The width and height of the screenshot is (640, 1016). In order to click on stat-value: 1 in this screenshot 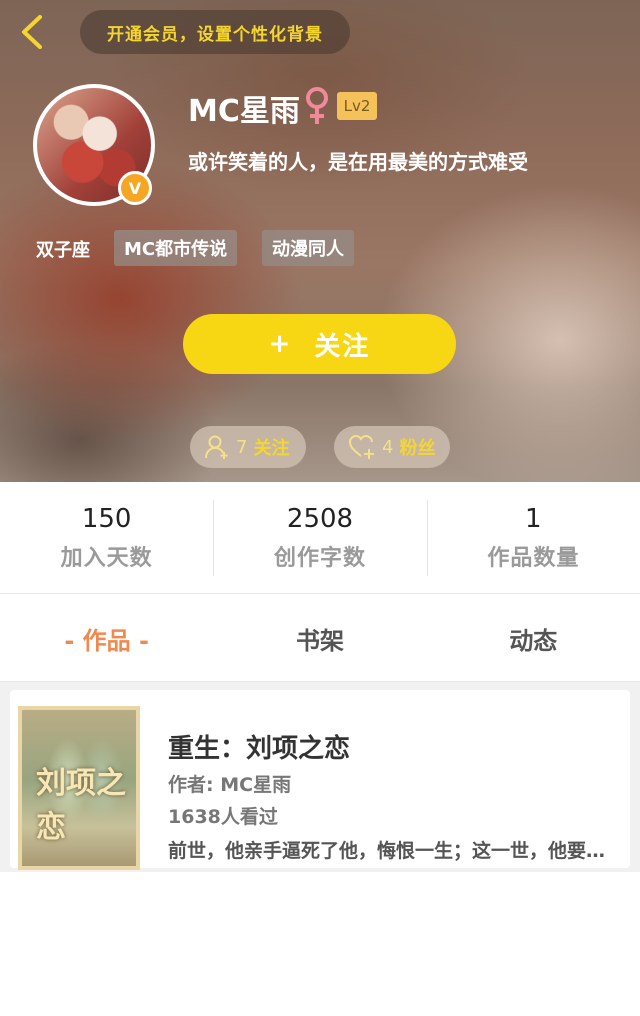, I will do `click(533, 518)`.